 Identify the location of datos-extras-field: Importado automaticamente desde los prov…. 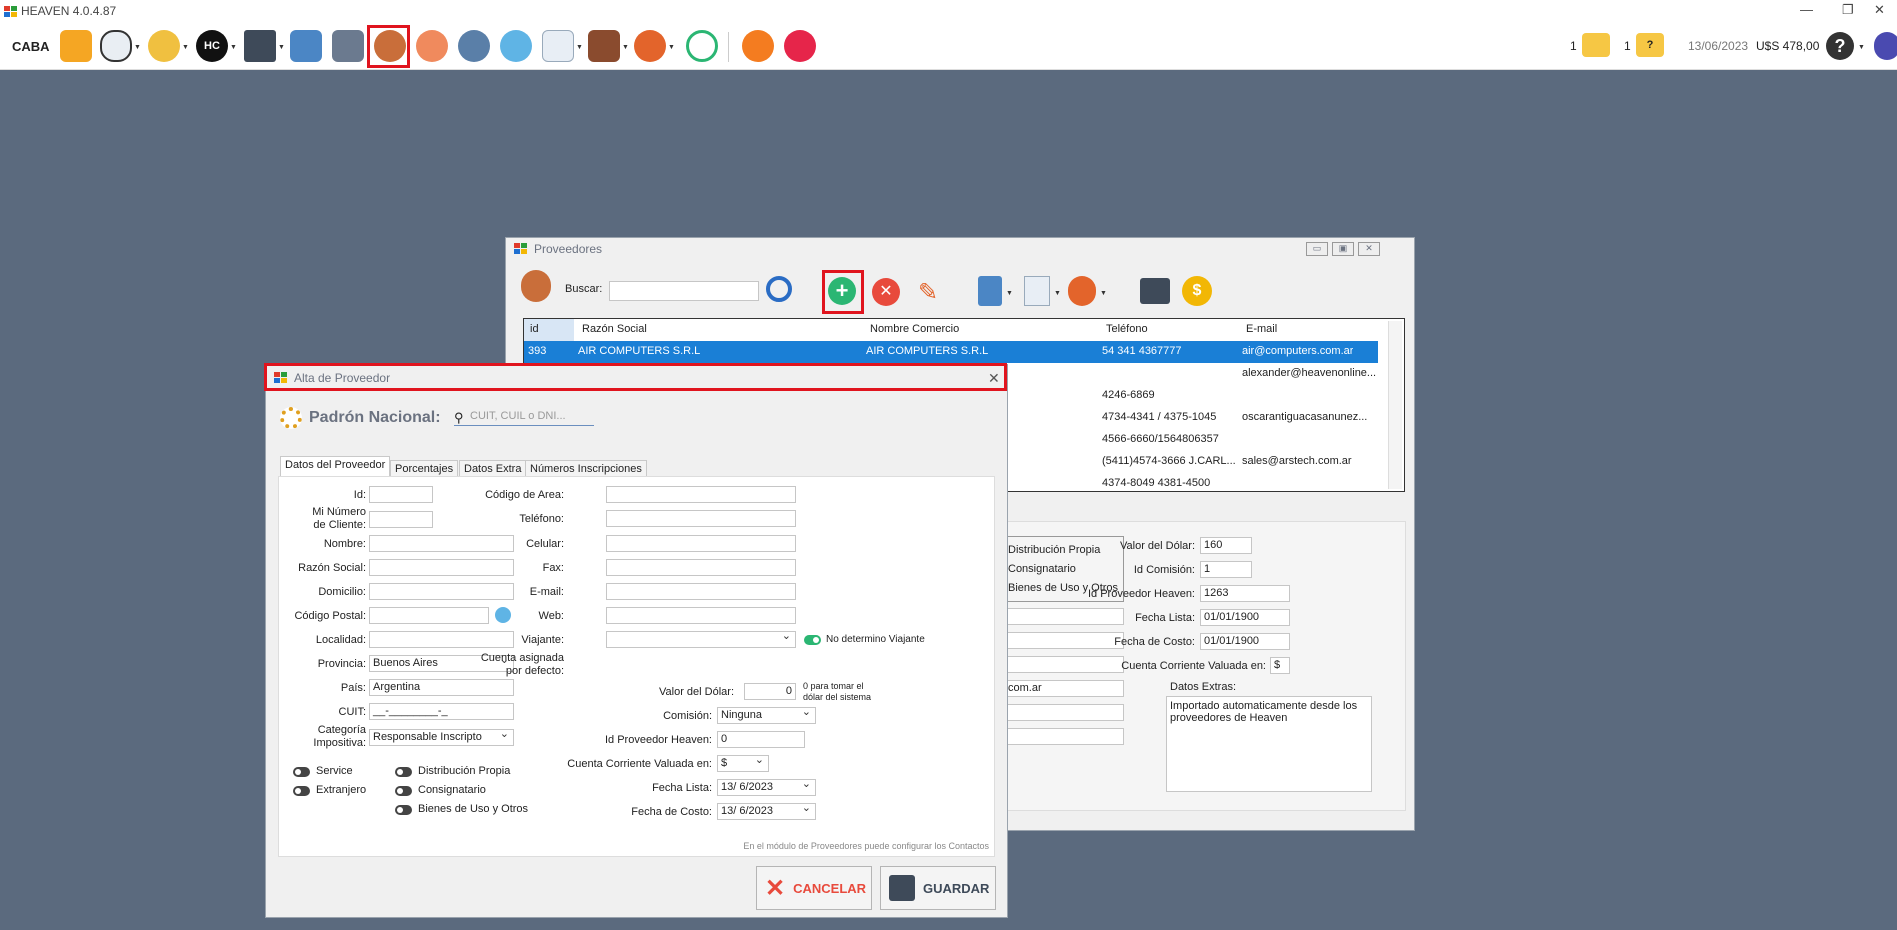
(1269, 744).